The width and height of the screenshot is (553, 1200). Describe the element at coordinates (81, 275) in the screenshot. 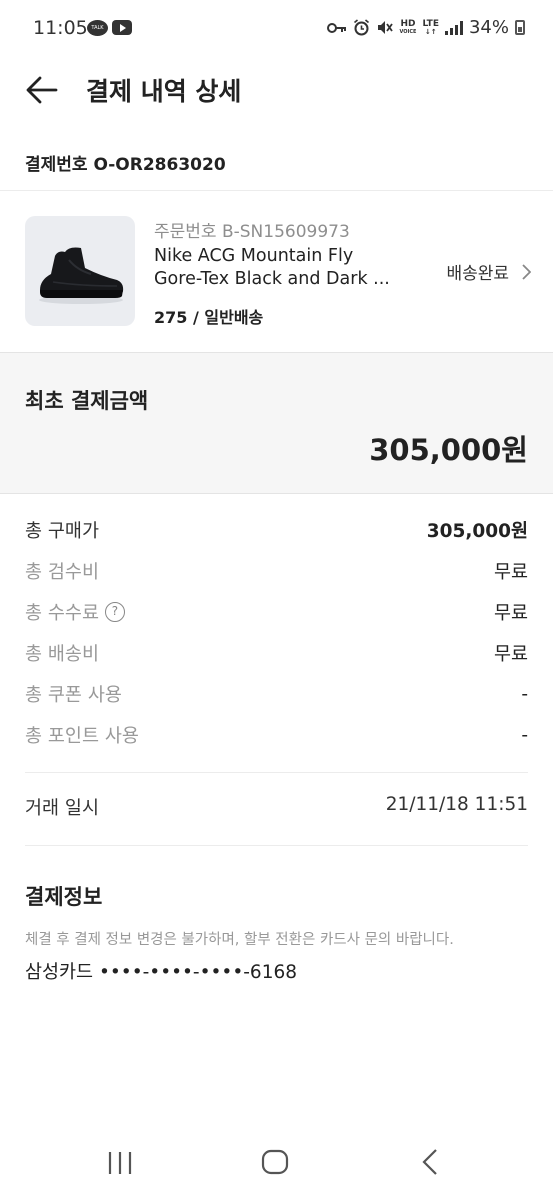

I see `sneaker-icon` at that location.